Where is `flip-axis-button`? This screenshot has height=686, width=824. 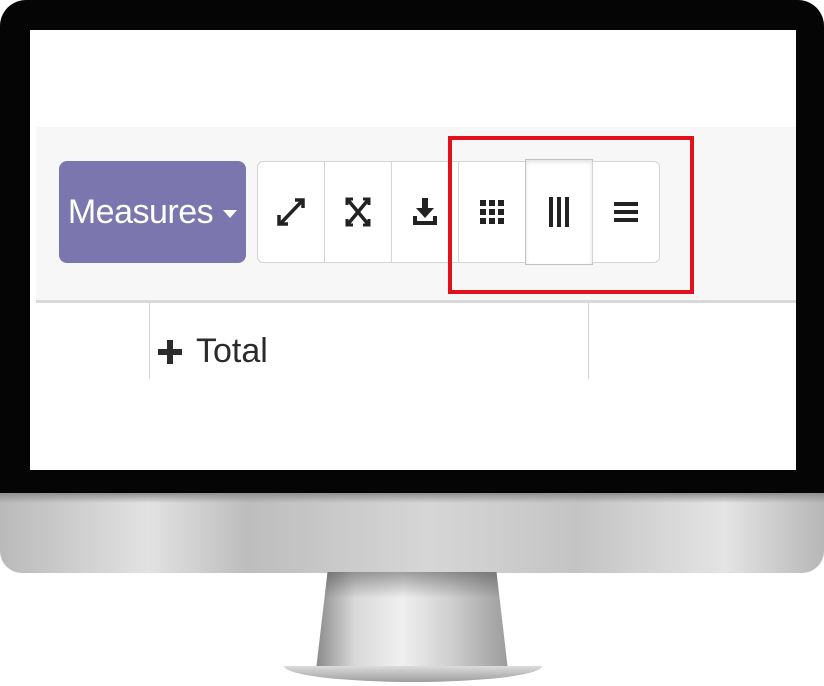
flip-axis-button is located at coordinates (358, 212).